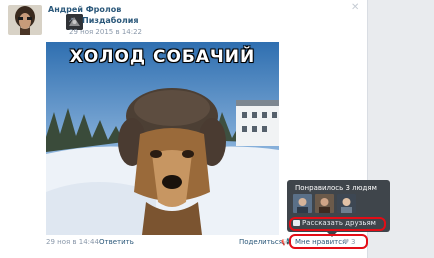 This screenshot has height=258, width=434. Describe the element at coordinates (328, 241) in the screenshot. I see `like-highlight` at that location.